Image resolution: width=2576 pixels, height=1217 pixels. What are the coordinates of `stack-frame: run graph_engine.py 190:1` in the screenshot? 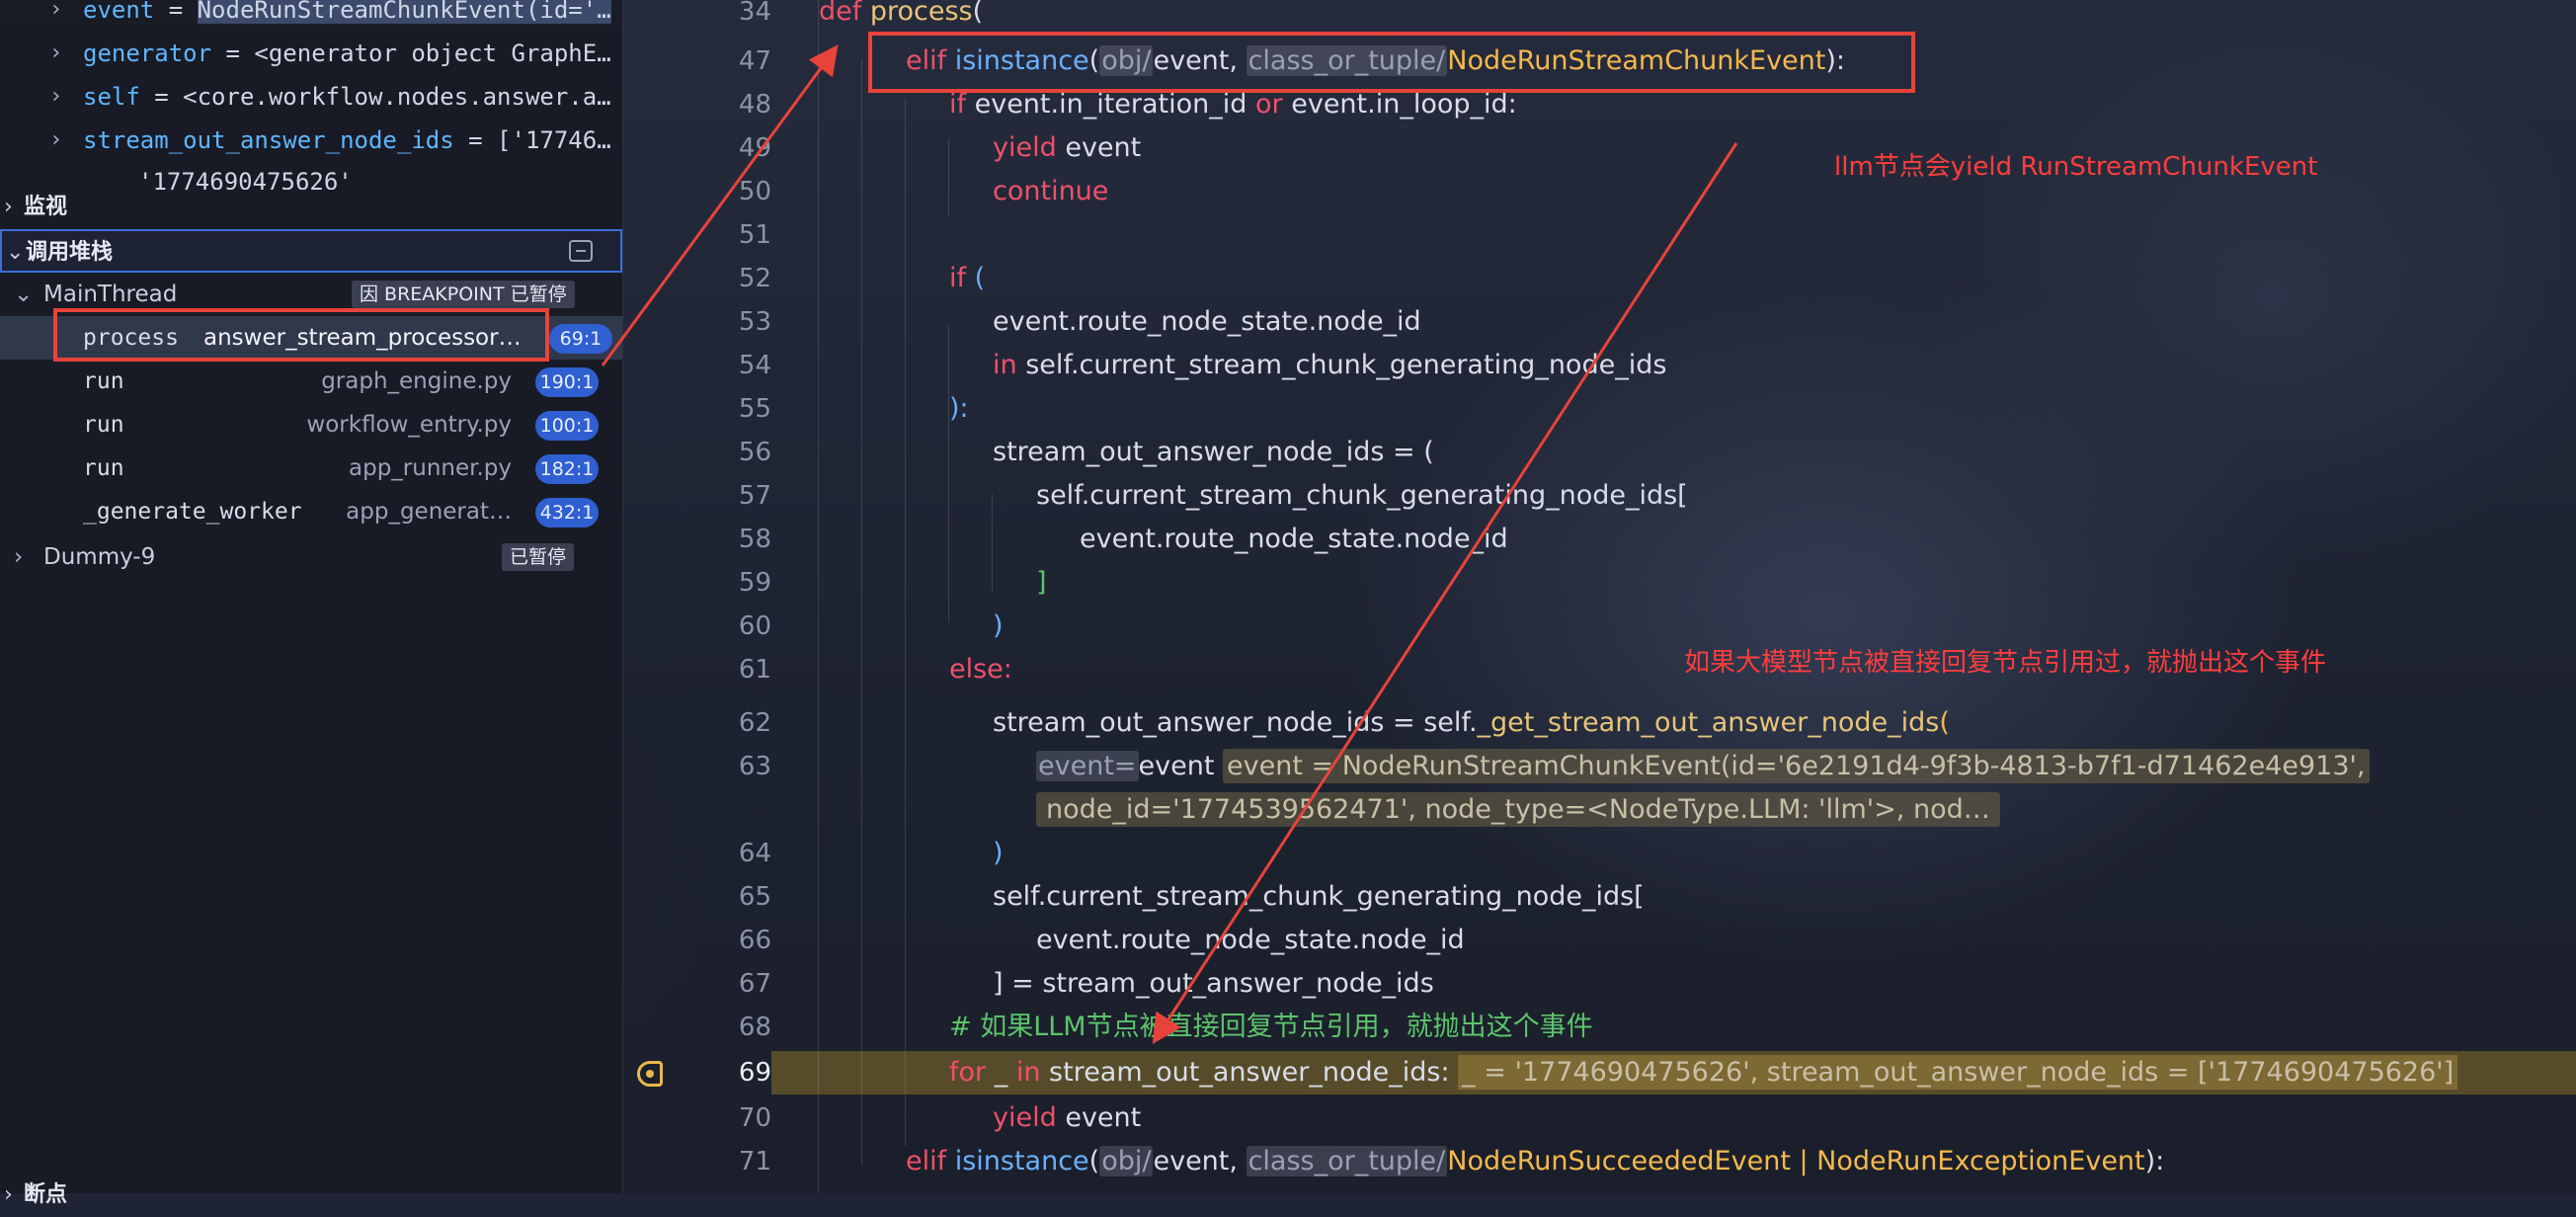 It's located at (311, 381).